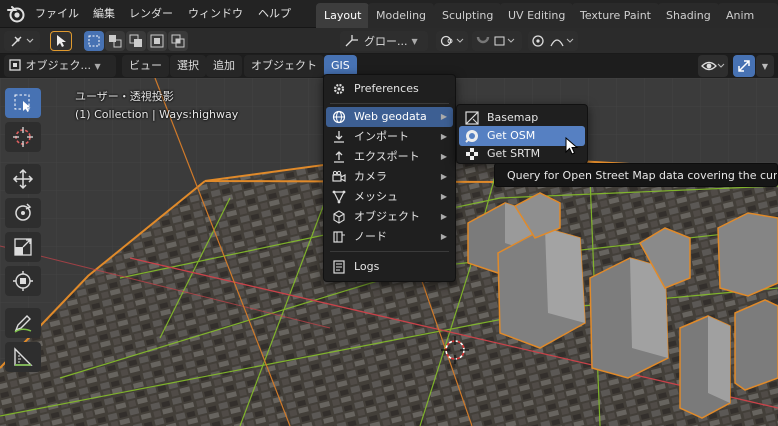 The image size is (778, 426). What do you see at coordinates (215, 14) in the screenshot?
I see `menu-window: ウィンドウ` at bounding box center [215, 14].